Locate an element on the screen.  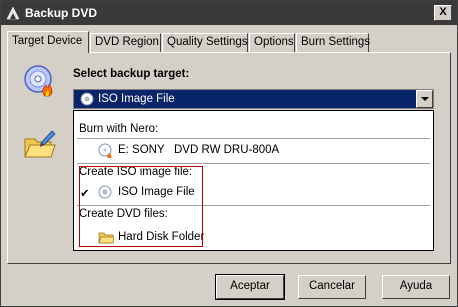
close-icon: X is located at coordinates (443, 12).